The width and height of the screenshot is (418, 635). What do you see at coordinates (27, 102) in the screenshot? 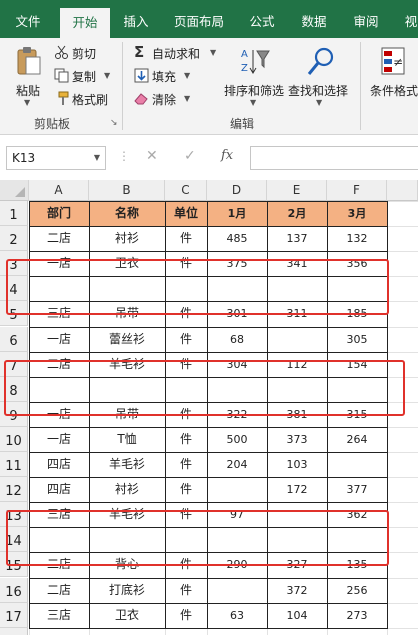
I see `paste-dropdown-icon: ▼` at bounding box center [27, 102].